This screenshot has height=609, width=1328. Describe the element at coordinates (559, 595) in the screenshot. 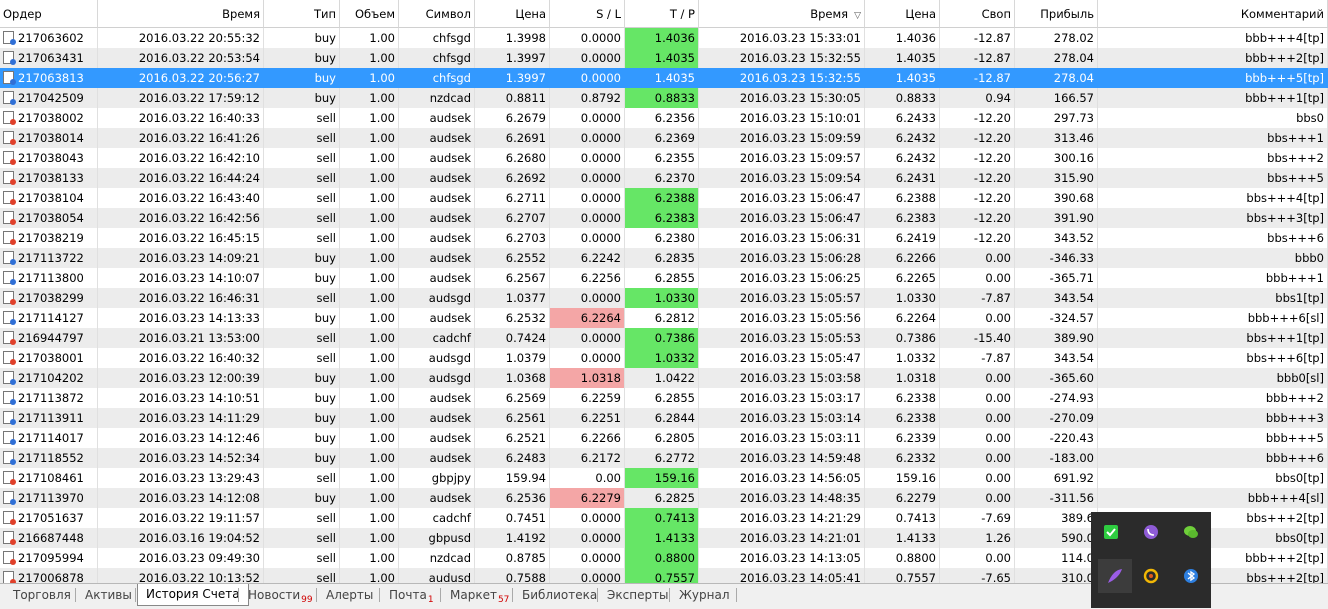

I see `tab-7: Библиотека` at that location.